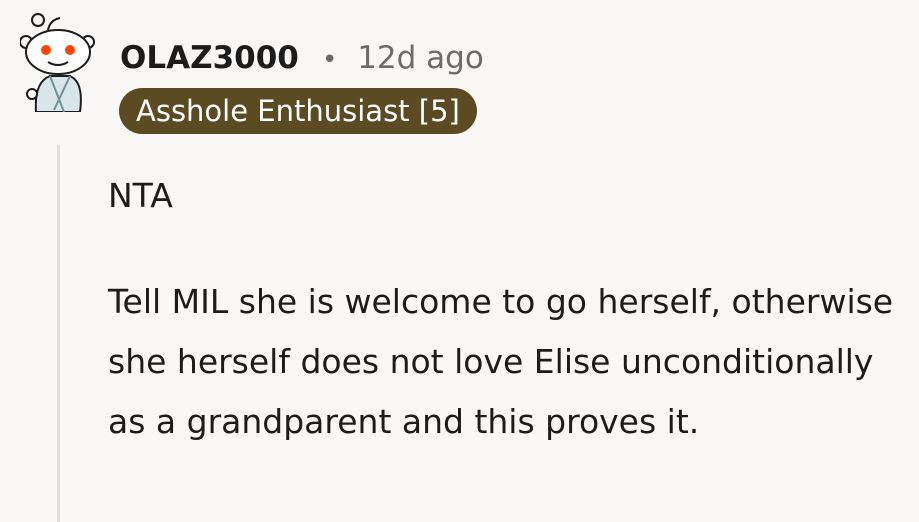 The height and width of the screenshot is (522, 919). Describe the element at coordinates (420, 58) in the screenshot. I see `comment-timestamp: 12d ago` at that location.